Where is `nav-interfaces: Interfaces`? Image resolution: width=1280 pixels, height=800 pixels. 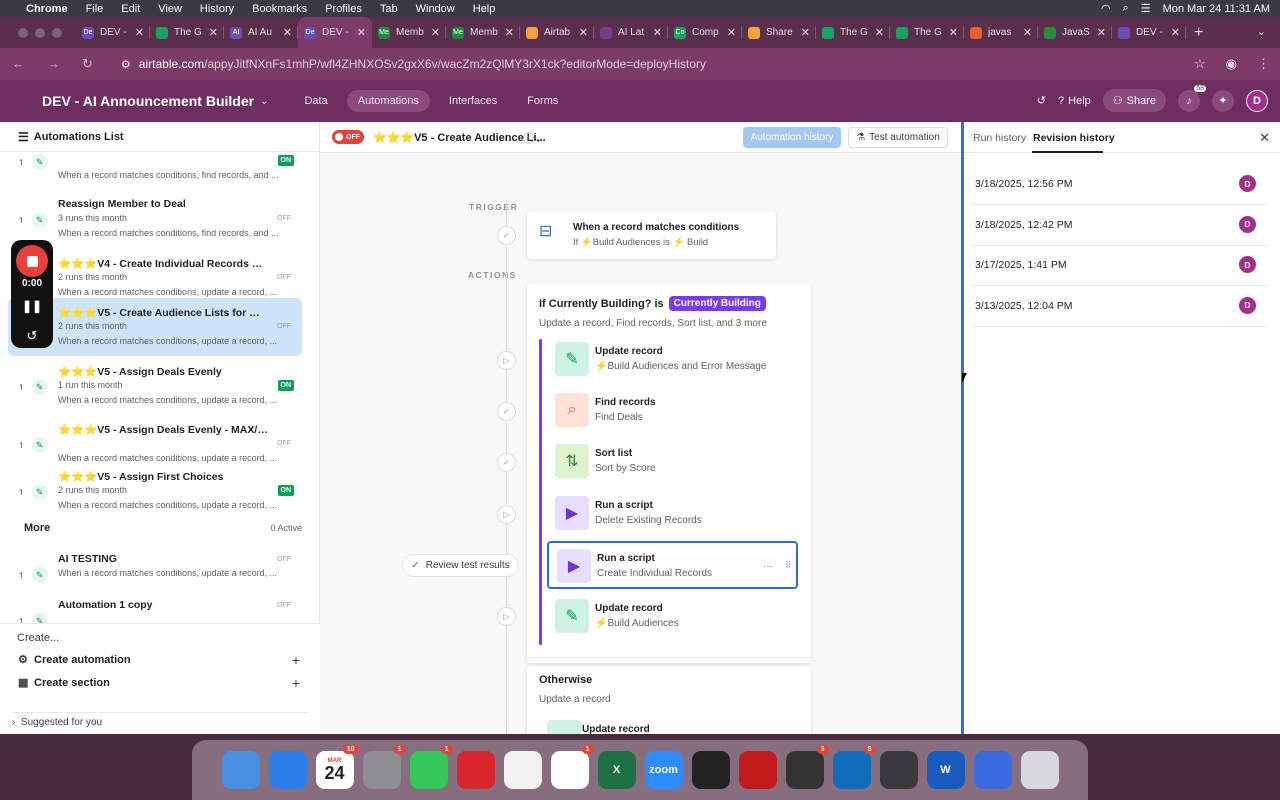 nav-interfaces: Interfaces is located at coordinates (473, 101).